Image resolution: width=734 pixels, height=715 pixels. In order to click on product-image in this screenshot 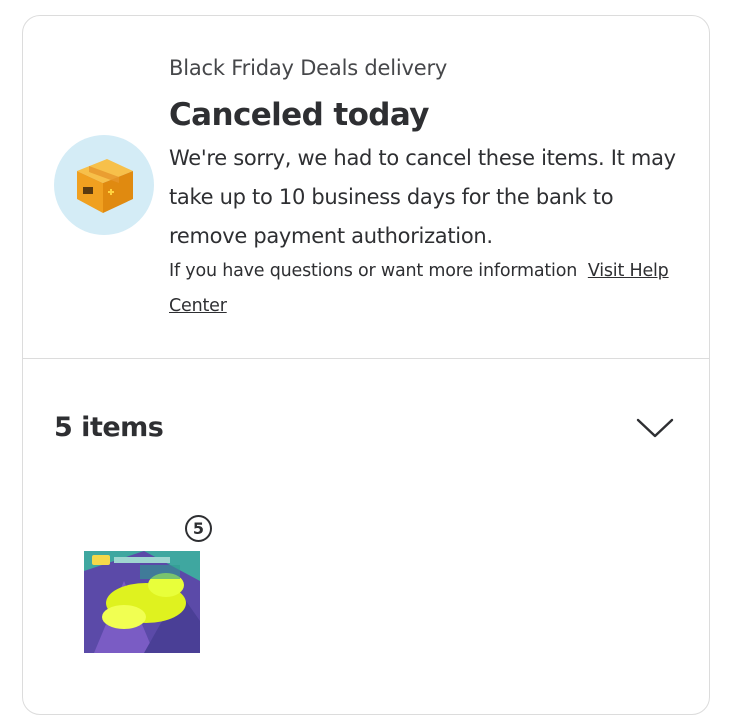, I will do `click(142, 602)`.